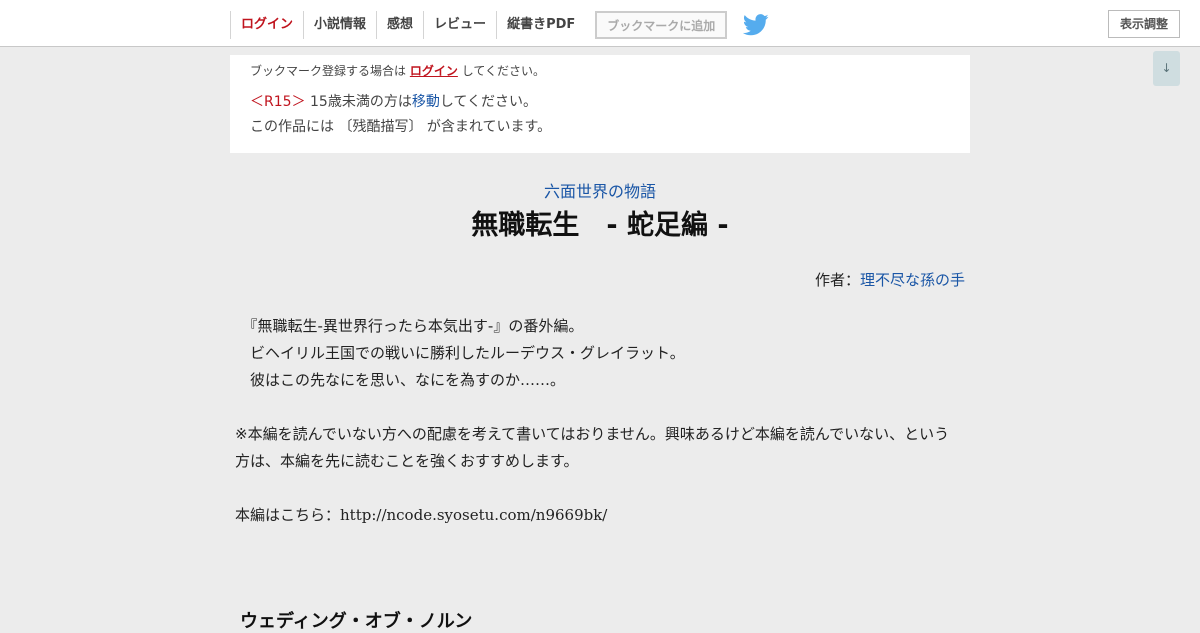 The width and height of the screenshot is (1200, 633). What do you see at coordinates (361, 102) in the screenshot?
I see `age-notice-prefix: 15歳未満の方は` at bounding box center [361, 102].